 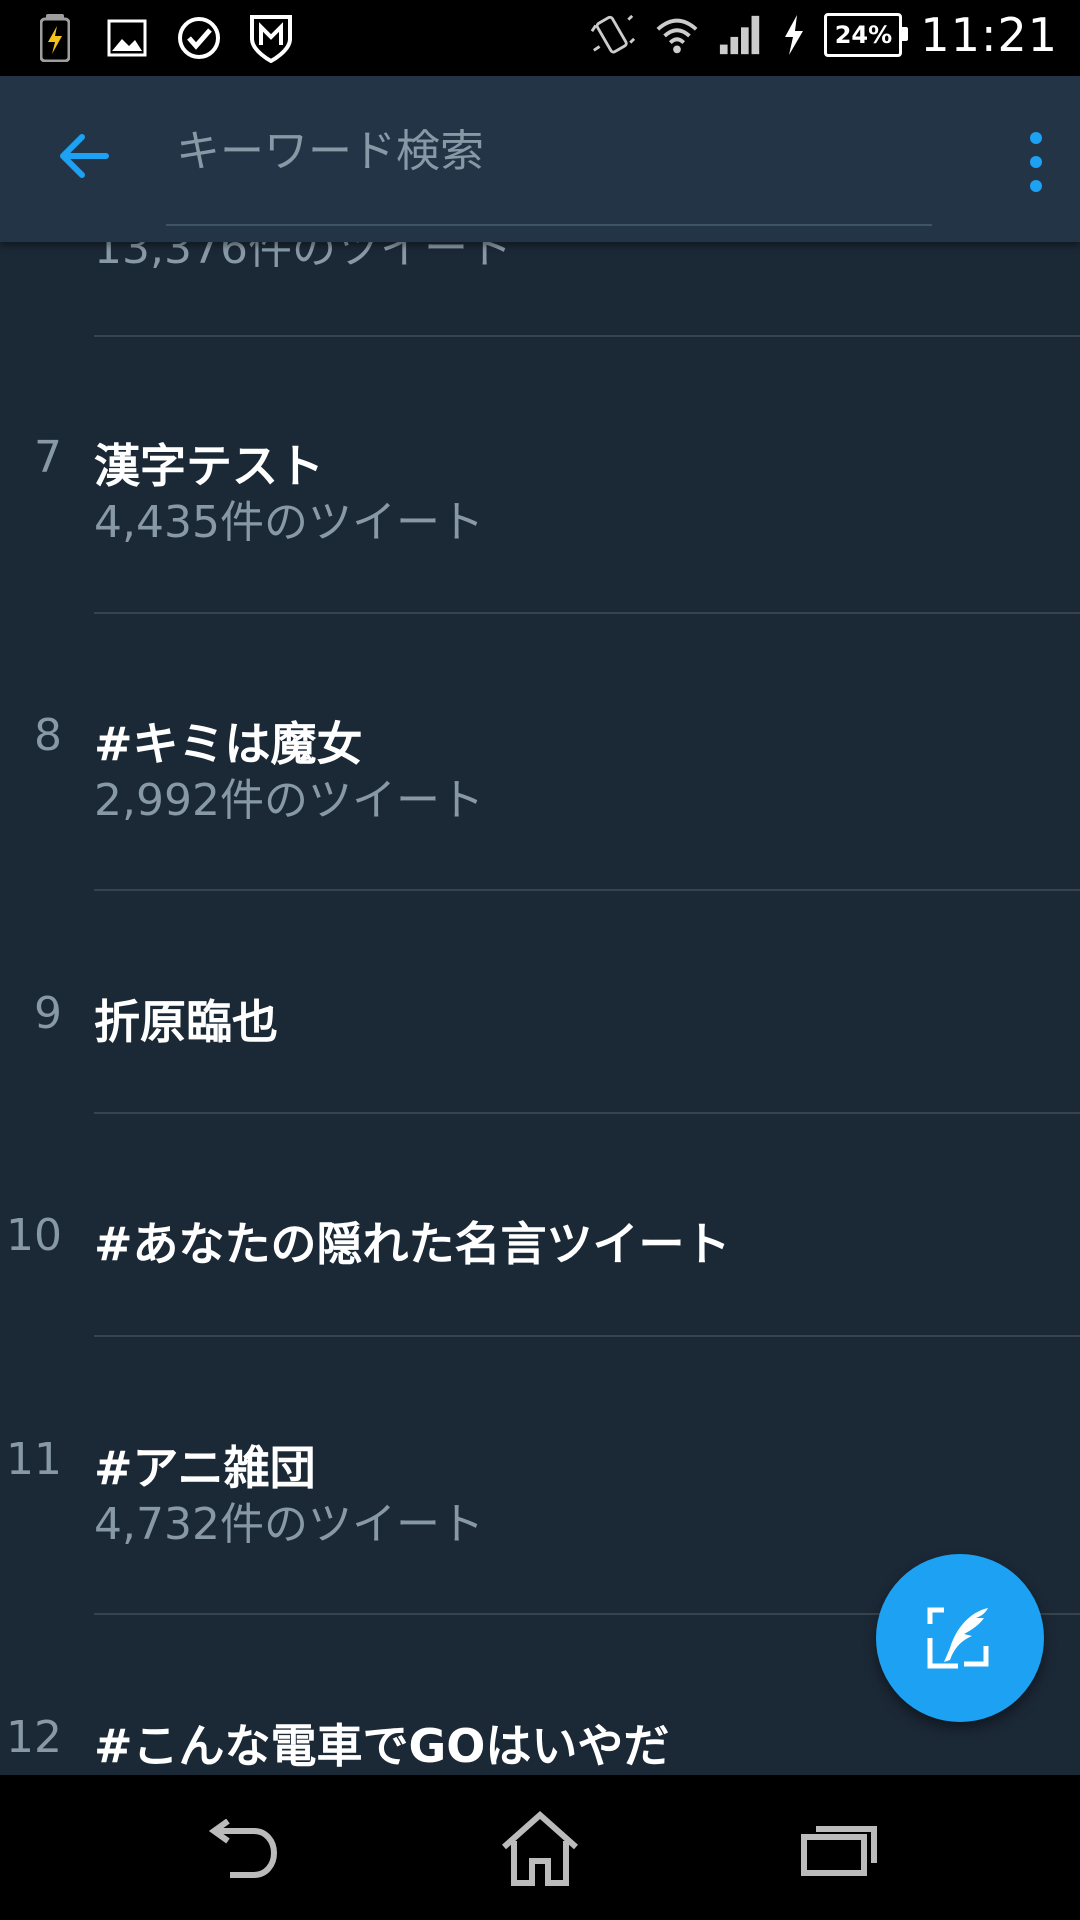 I want to click on search-underline, so click(x=549, y=225).